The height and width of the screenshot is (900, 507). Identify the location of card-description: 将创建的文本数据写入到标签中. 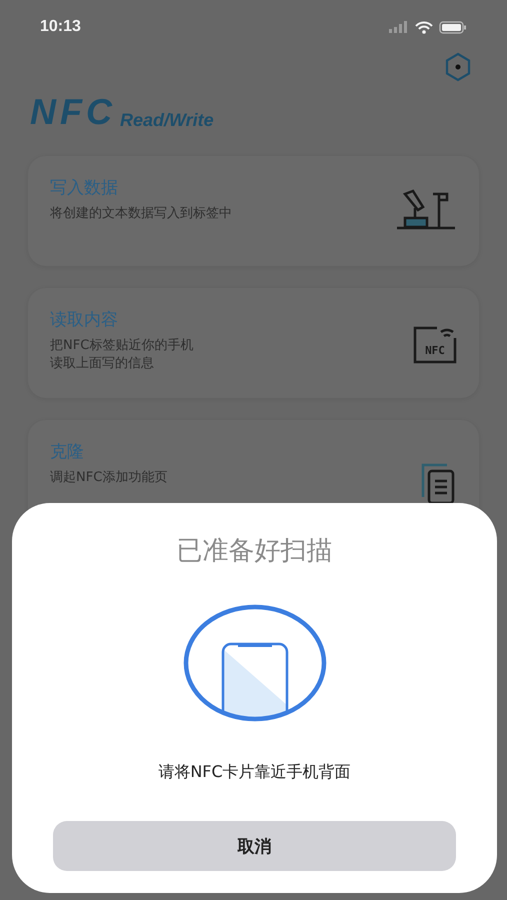
(141, 214).